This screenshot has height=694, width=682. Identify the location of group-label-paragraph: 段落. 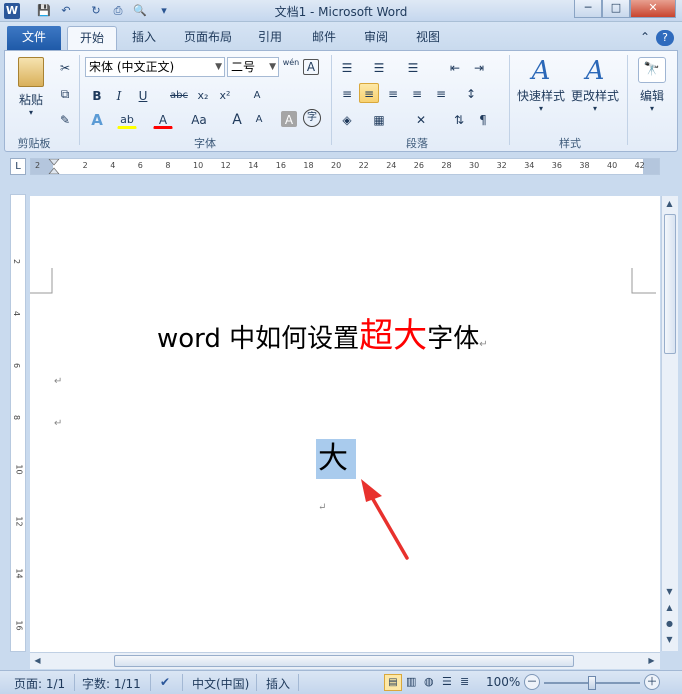
(417, 143).